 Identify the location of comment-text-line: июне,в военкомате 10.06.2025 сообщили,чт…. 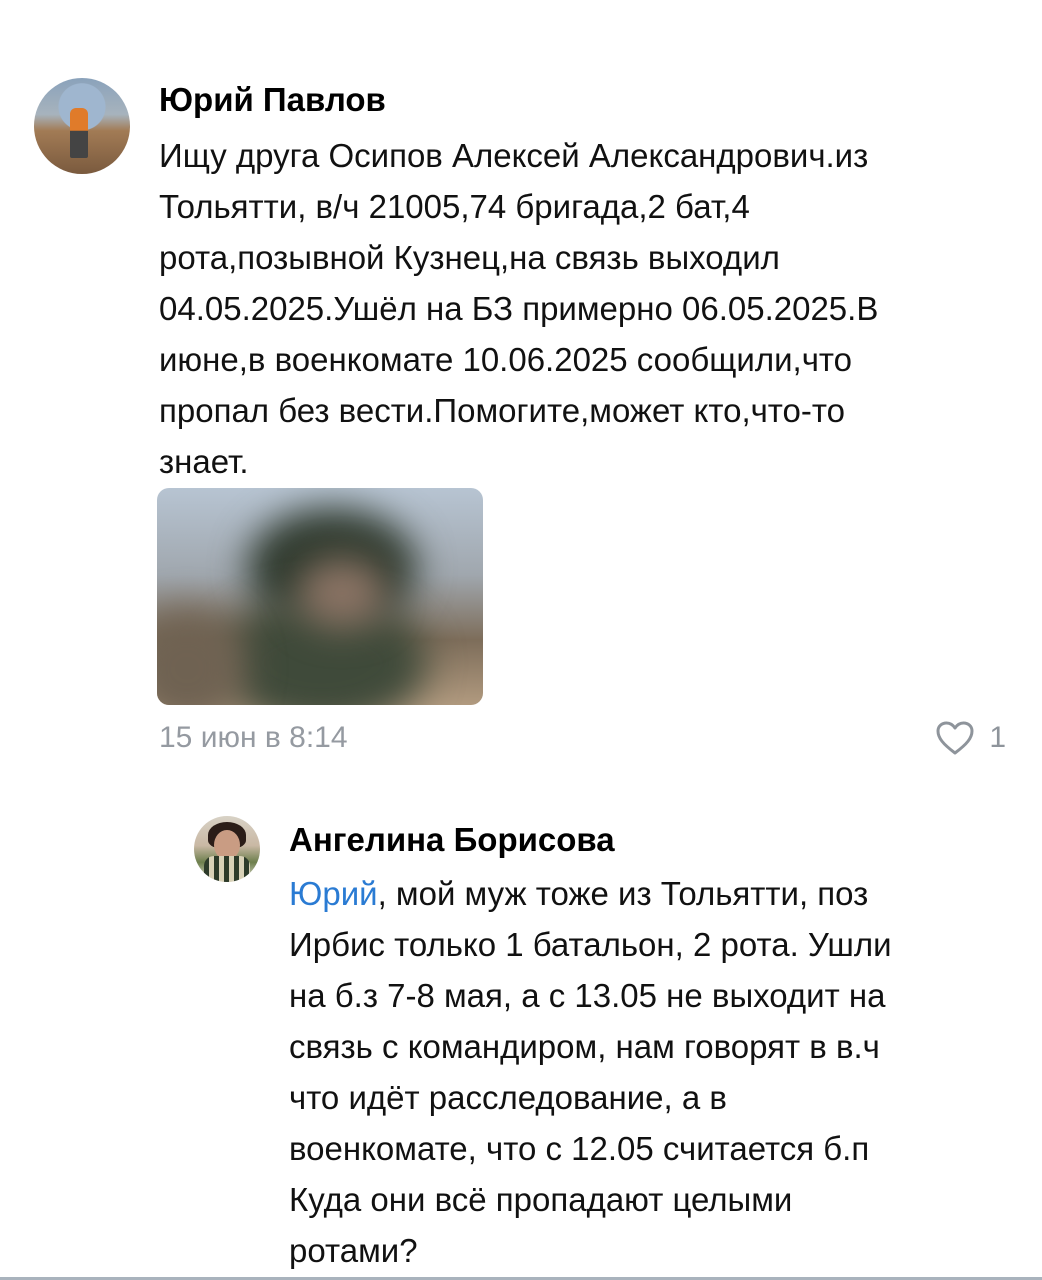
(505, 359).